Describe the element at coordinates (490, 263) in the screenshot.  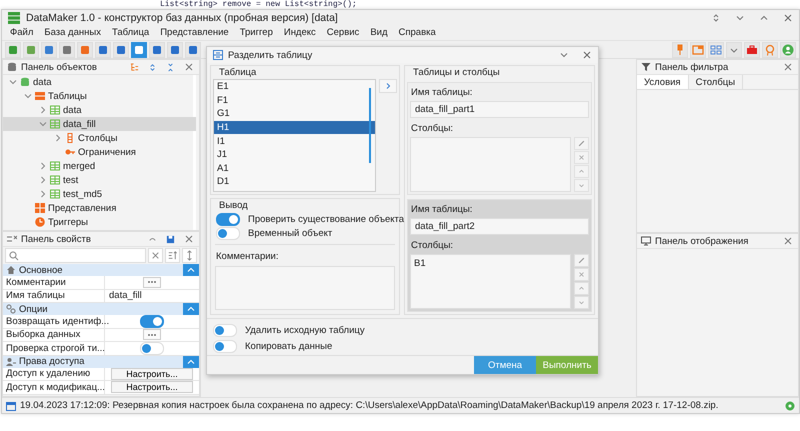
I see `list-item: B1` at that location.